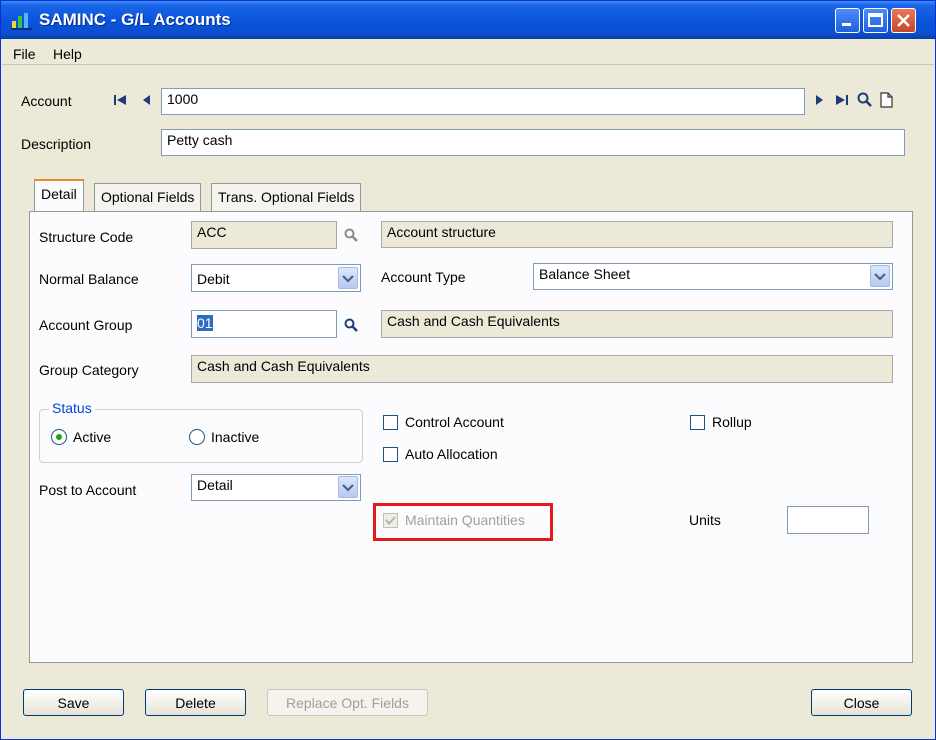 The height and width of the screenshot is (740, 936). Describe the element at coordinates (423, 277) in the screenshot. I see `account-type-label: Account Type` at that location.